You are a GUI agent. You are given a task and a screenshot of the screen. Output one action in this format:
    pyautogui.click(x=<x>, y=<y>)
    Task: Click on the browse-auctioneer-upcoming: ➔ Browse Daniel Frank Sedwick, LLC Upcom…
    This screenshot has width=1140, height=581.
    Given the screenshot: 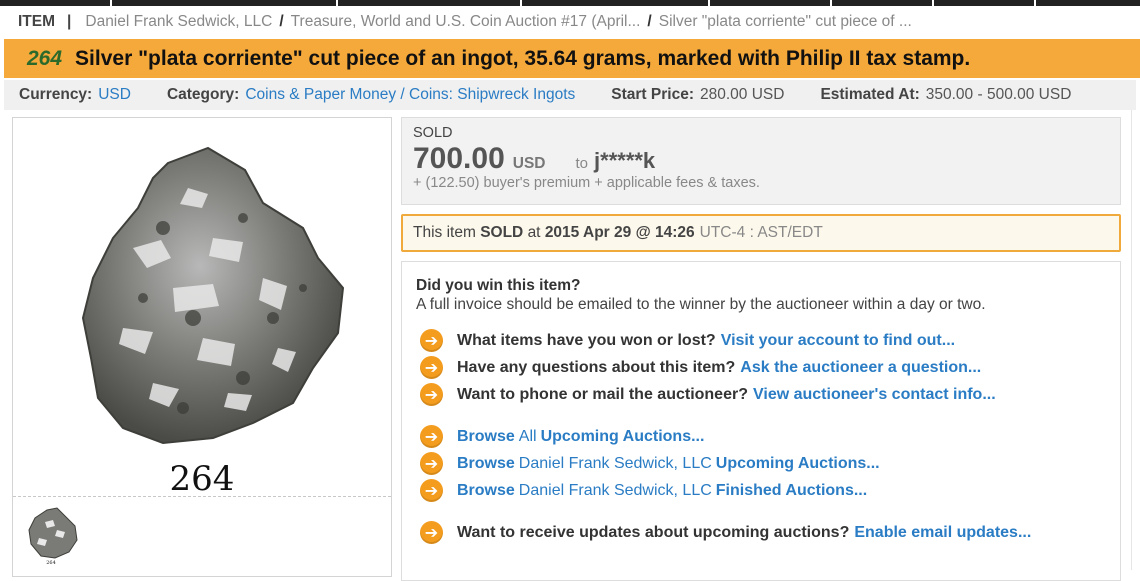 What is the action you would take?
    pyautogui.click(x=761, y=463)
    